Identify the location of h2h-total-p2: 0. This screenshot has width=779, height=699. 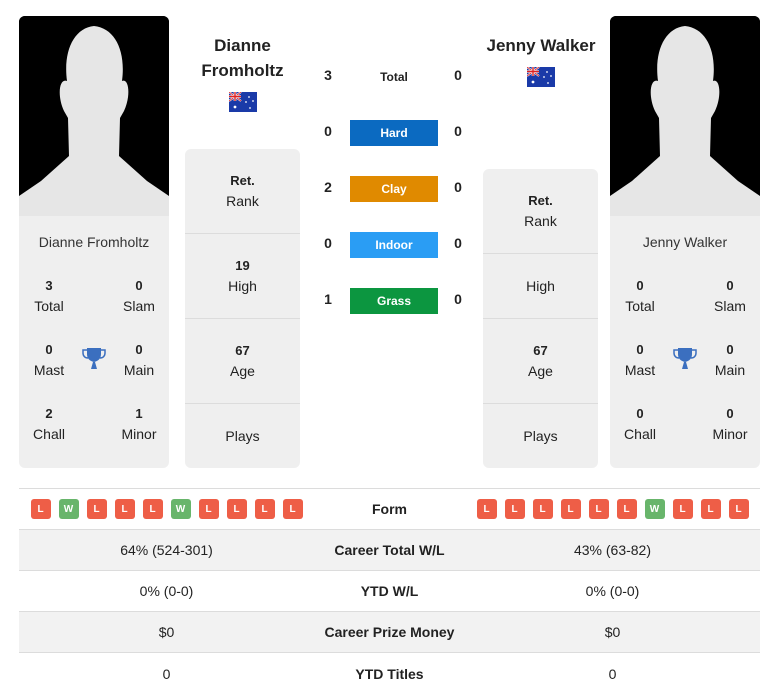
(458, 75).